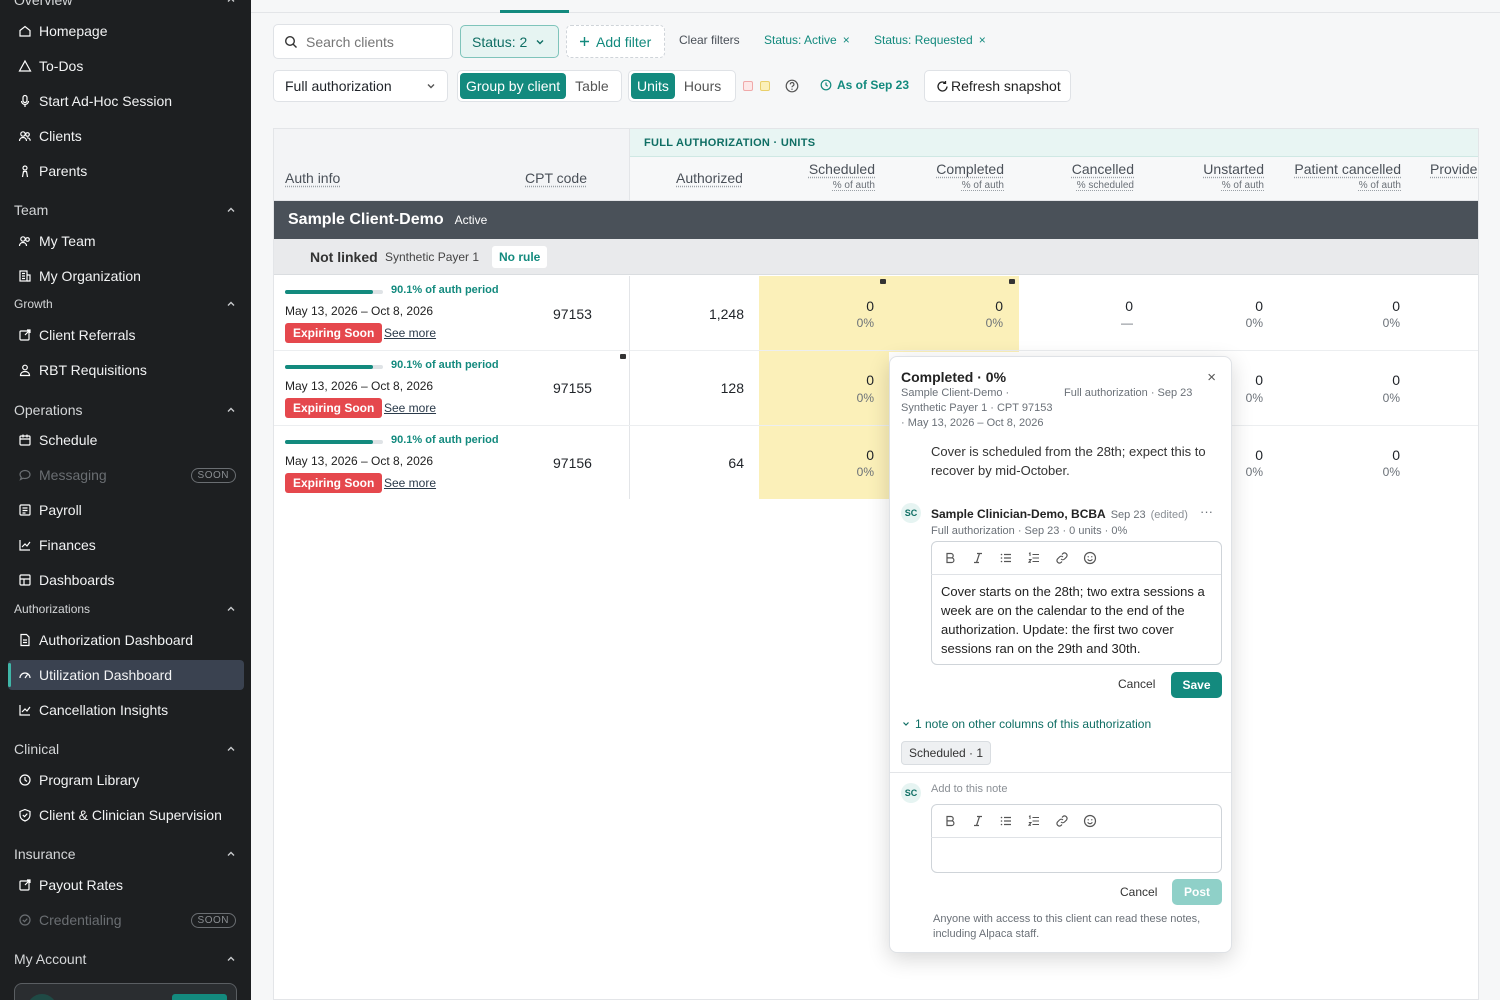 This screenshot has height=1000, width=1500. I want to click on edited-label: (edited), so click(1169, 515).